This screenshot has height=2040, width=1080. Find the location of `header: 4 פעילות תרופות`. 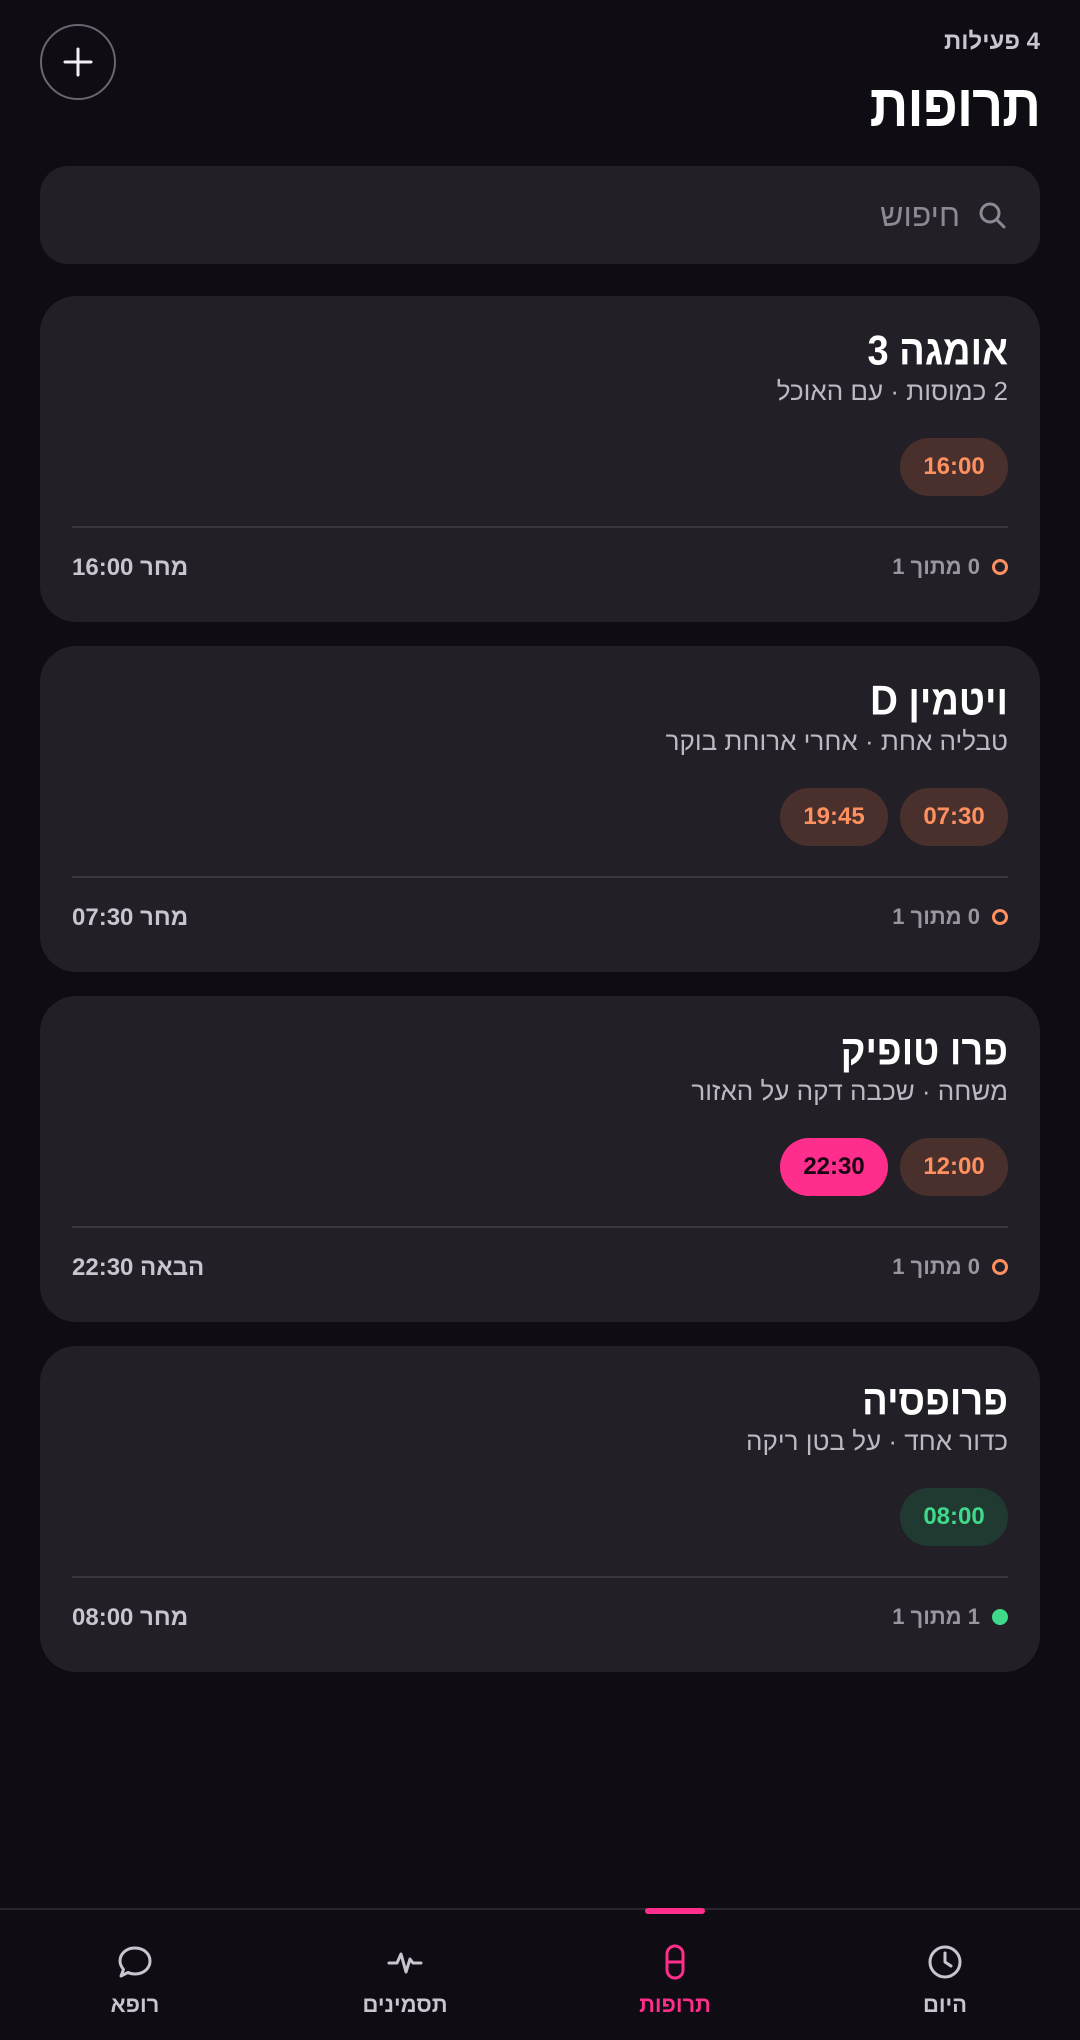

header: 4 פעילות תרופות is located at coordinates (540, 80).